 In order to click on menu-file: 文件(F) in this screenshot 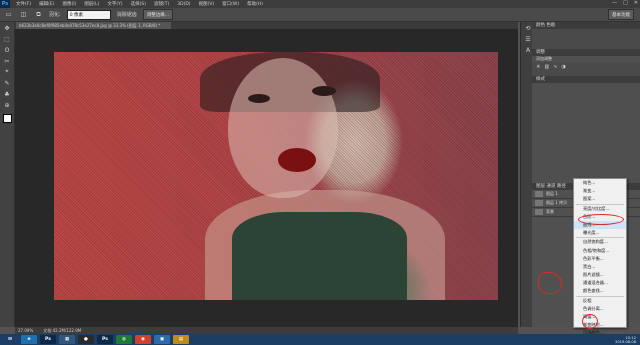, I will do `click(23, 4)`.